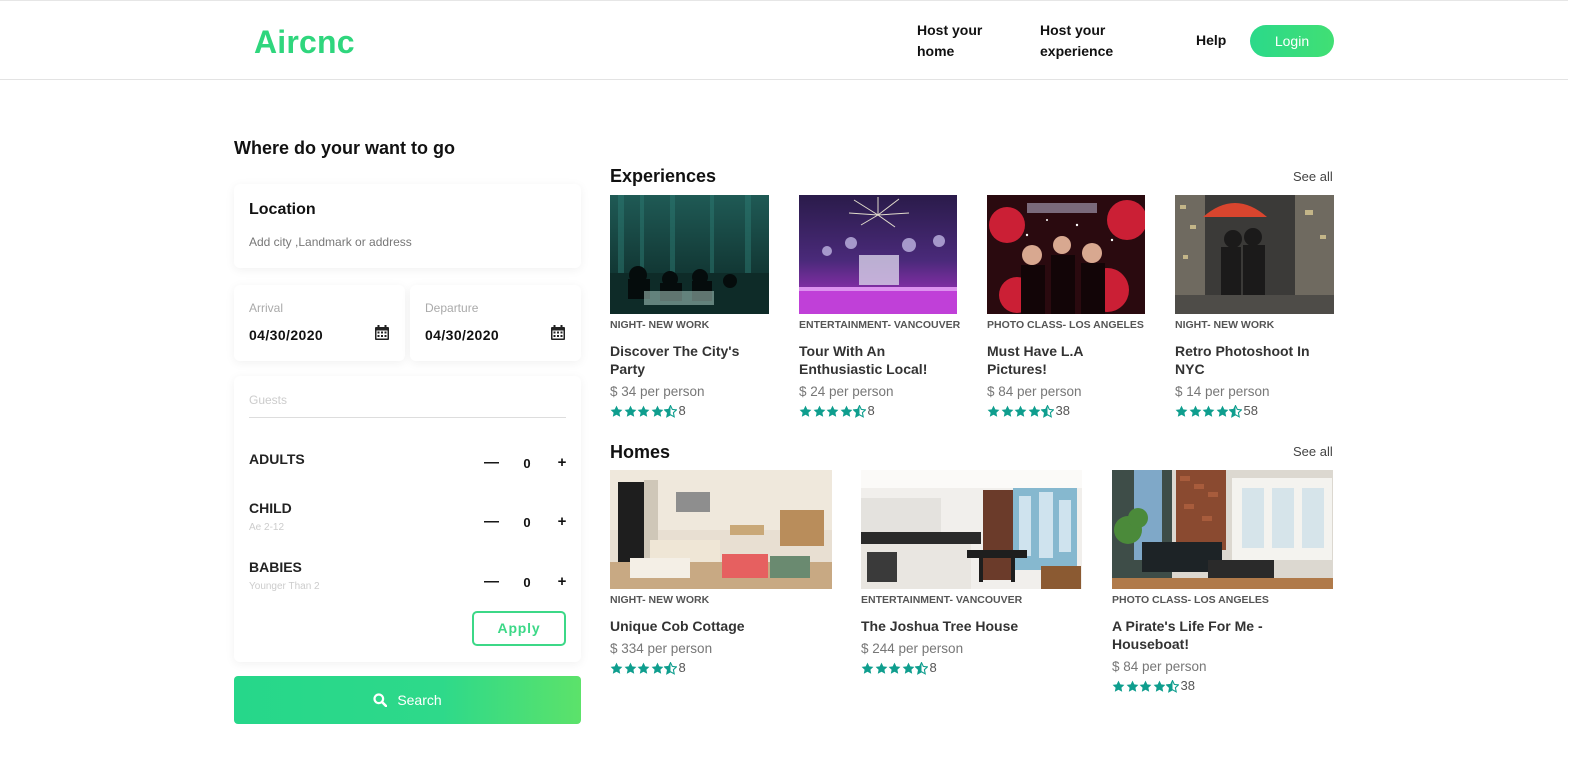 This screenshot has height=763, width=1584. I want to click on babies-increment-button: +, so click(562, 581).